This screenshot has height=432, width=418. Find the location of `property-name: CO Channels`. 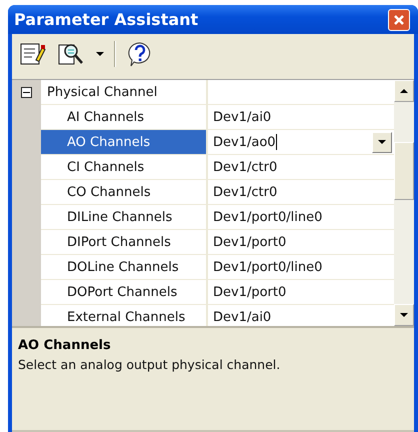

property-name: CO Channels is located at coordinates (124, 192).